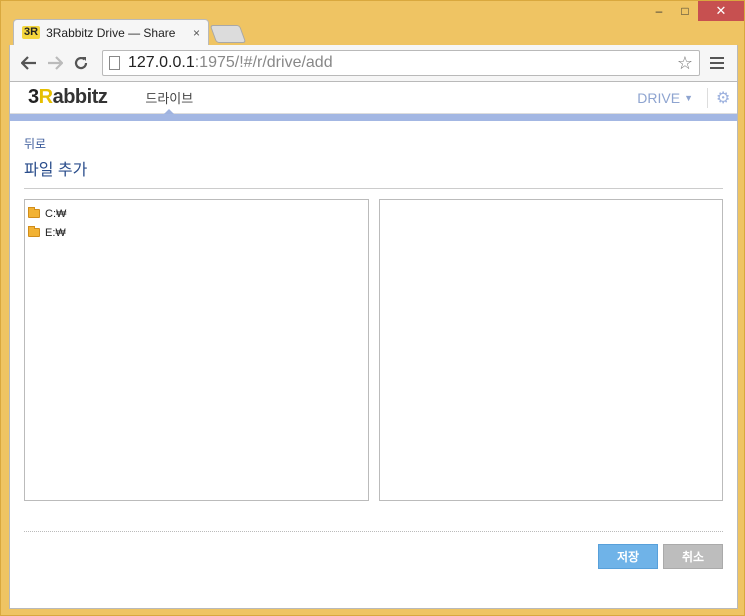  Describe the element at coordinates (29, 63) in the screenshot. I see `back-arrow-icon` at that location.